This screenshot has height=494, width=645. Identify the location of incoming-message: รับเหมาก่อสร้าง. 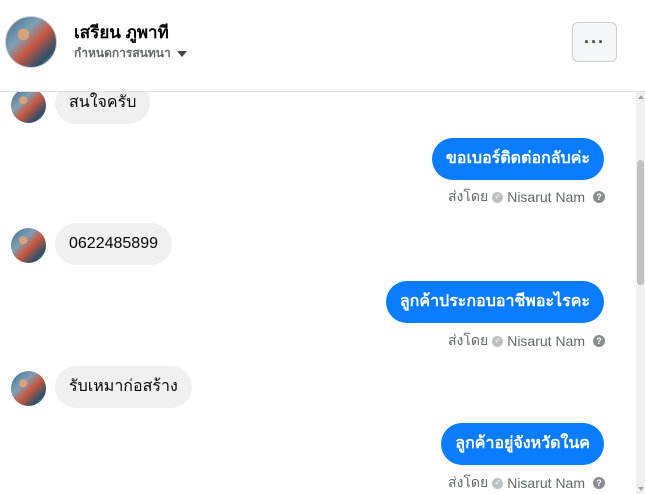
(123, 387).